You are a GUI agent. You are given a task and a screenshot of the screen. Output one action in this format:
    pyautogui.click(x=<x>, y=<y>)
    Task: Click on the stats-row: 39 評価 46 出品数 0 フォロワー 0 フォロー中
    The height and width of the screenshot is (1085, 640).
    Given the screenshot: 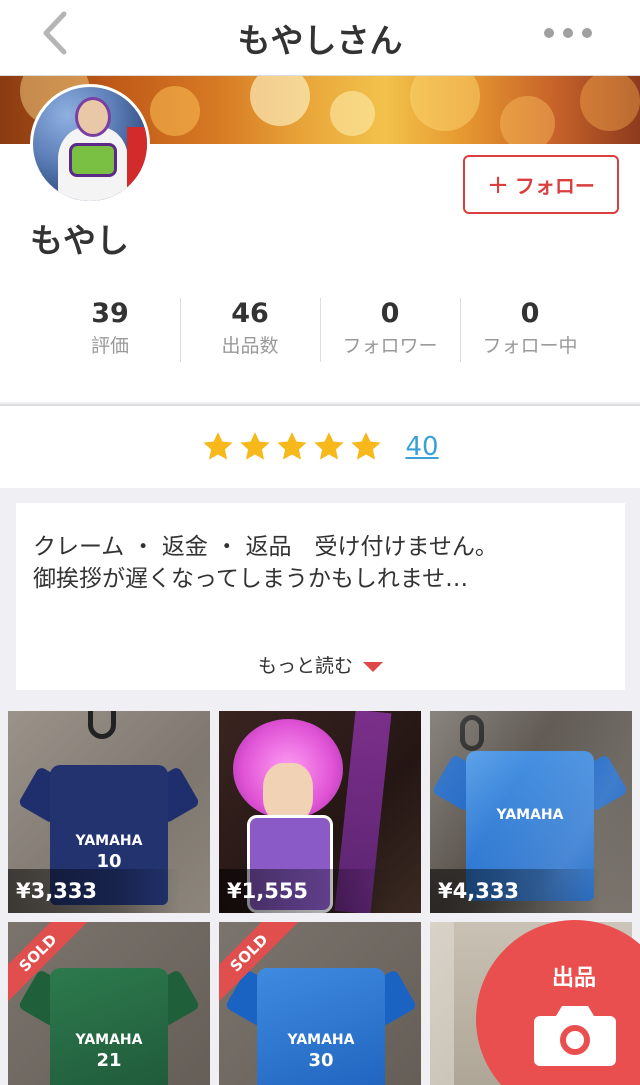 What is the action you would take?
    pyautogui.click(x=320, y=329)
    